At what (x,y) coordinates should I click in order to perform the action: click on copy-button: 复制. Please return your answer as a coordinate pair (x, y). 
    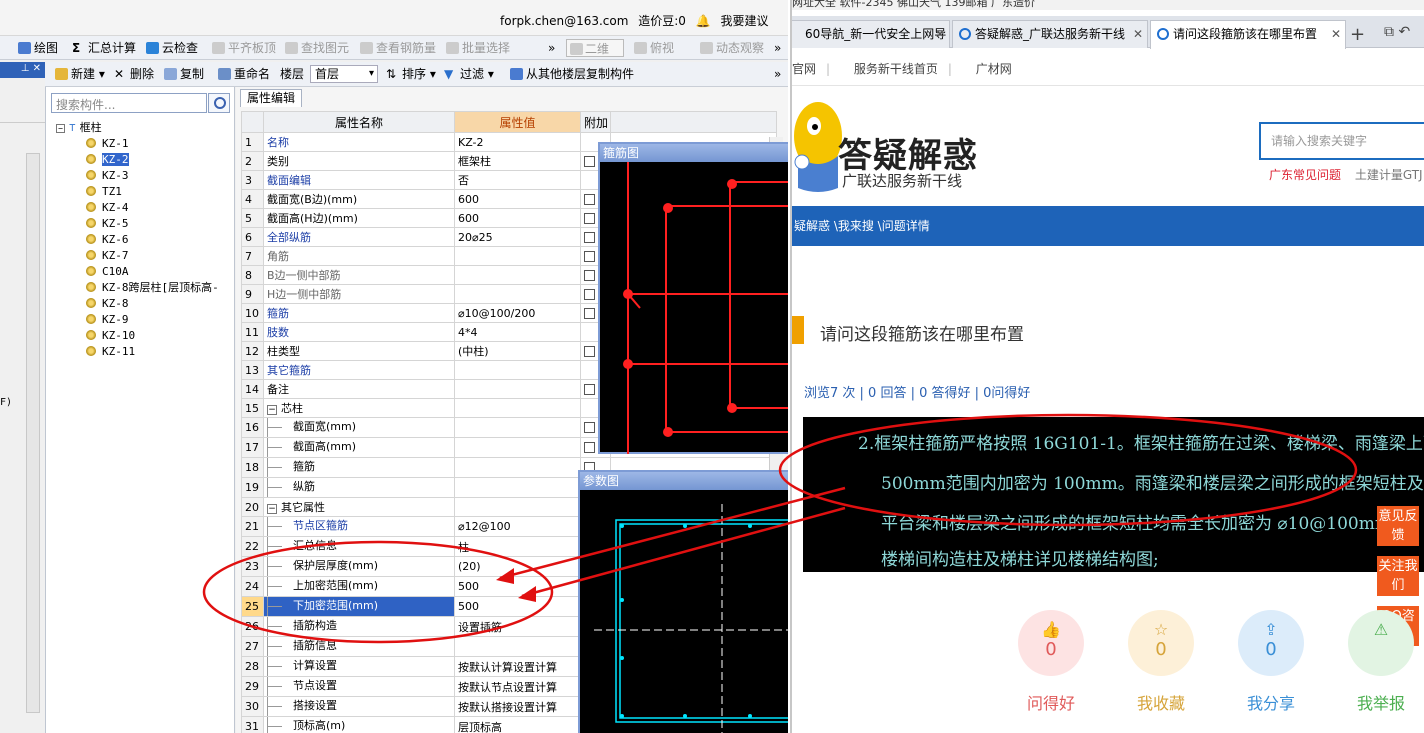
    Looking at the image, I should click on (184, 74).